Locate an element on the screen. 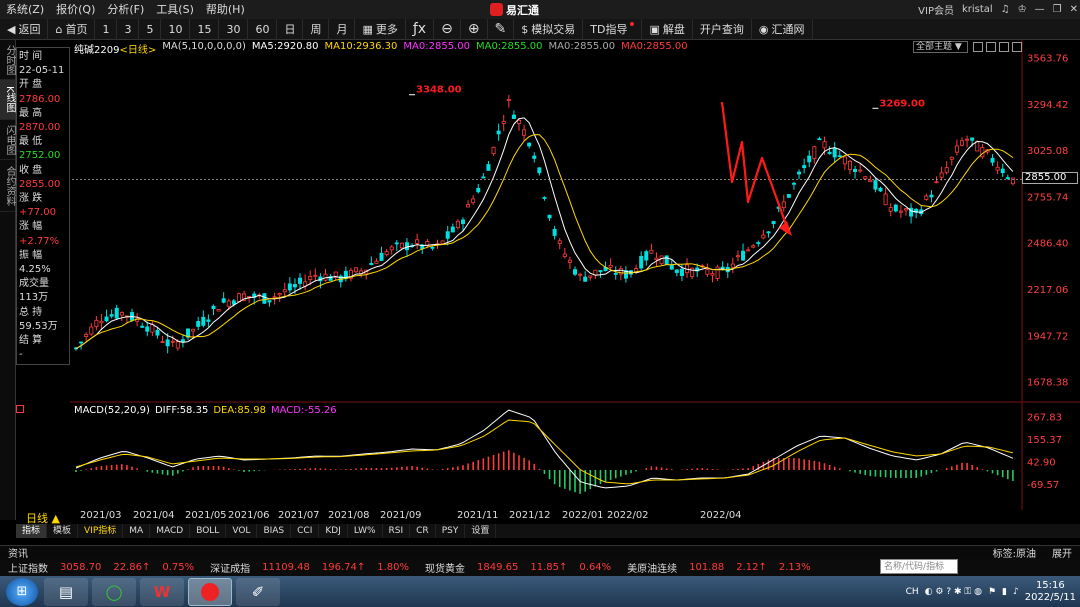 Image resolution: width=1080 pixels, height=607 pixels. news-label: 资讯 is located at coordinates (18, 552).